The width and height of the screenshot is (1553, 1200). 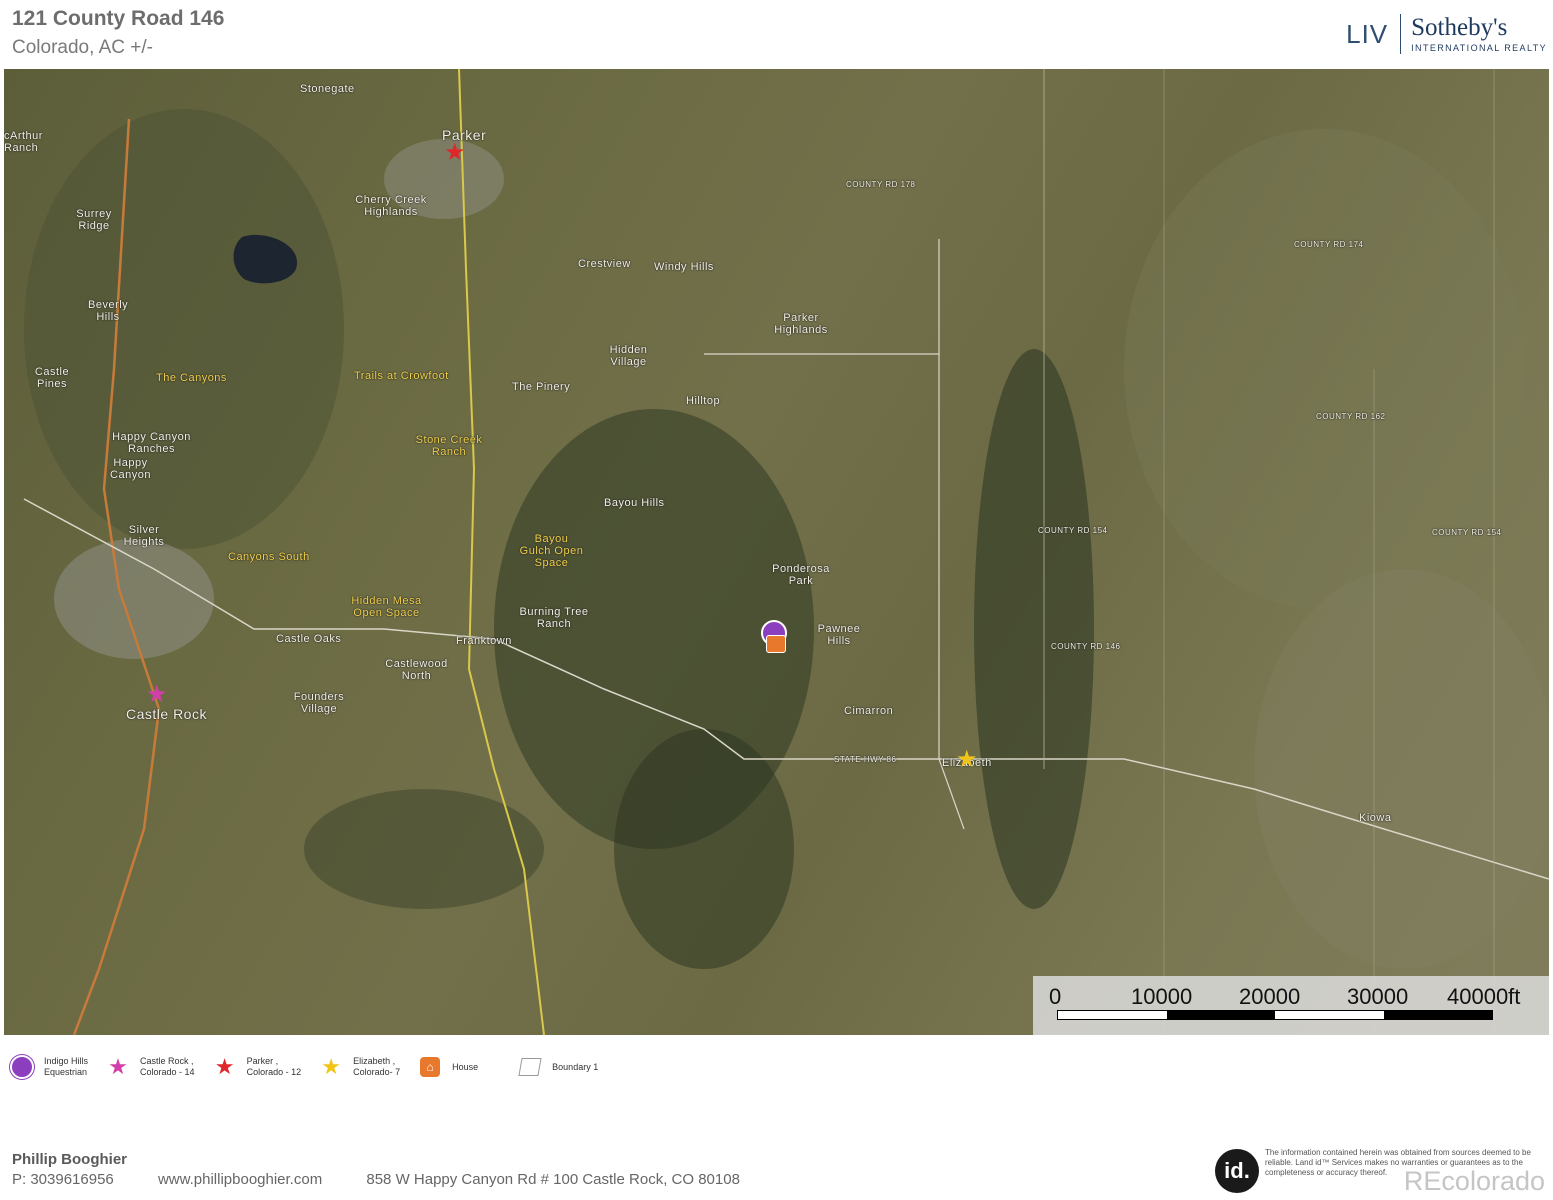 I want to click on place-the-canyons: The Canyons, so click(x=191, y=378).